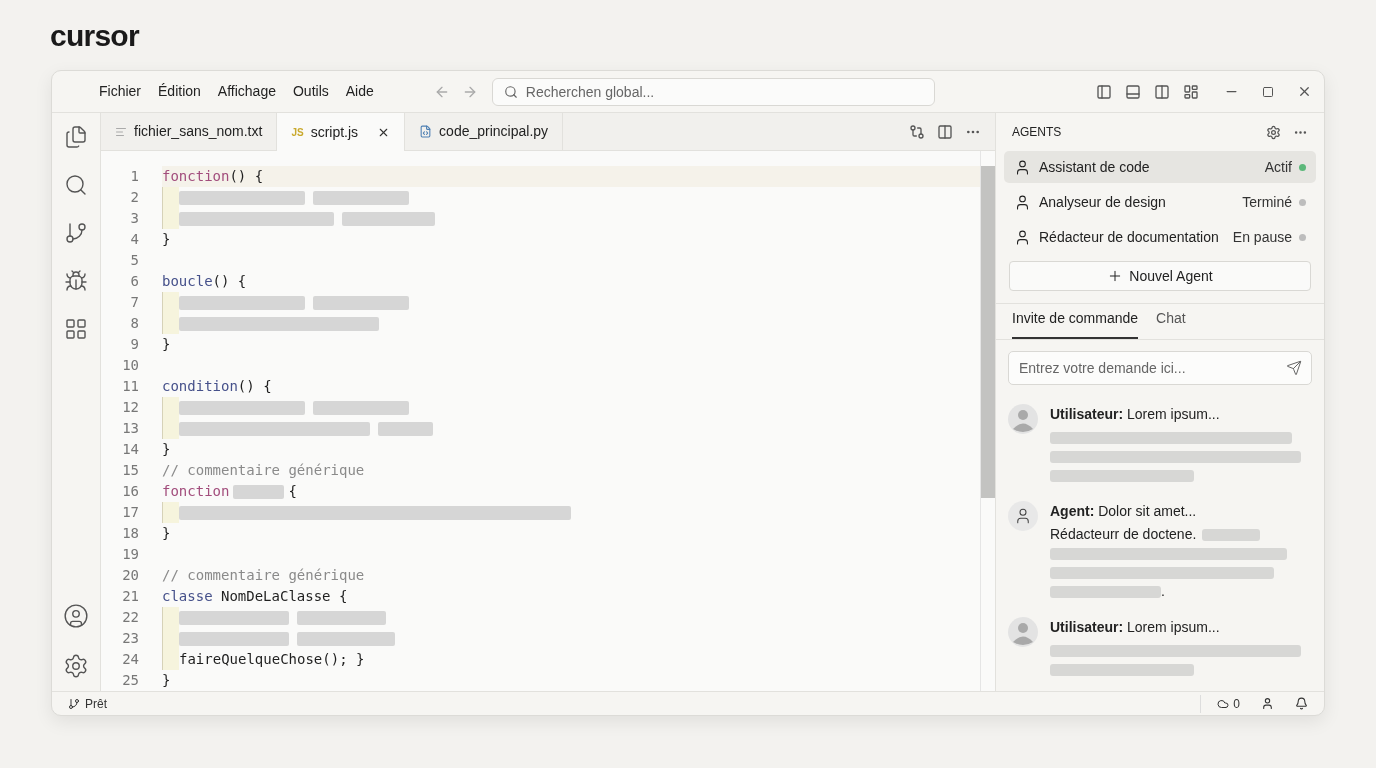 This screenshot has width=1376, height=768. I want to click on line-number: 24, so click(130, 659).